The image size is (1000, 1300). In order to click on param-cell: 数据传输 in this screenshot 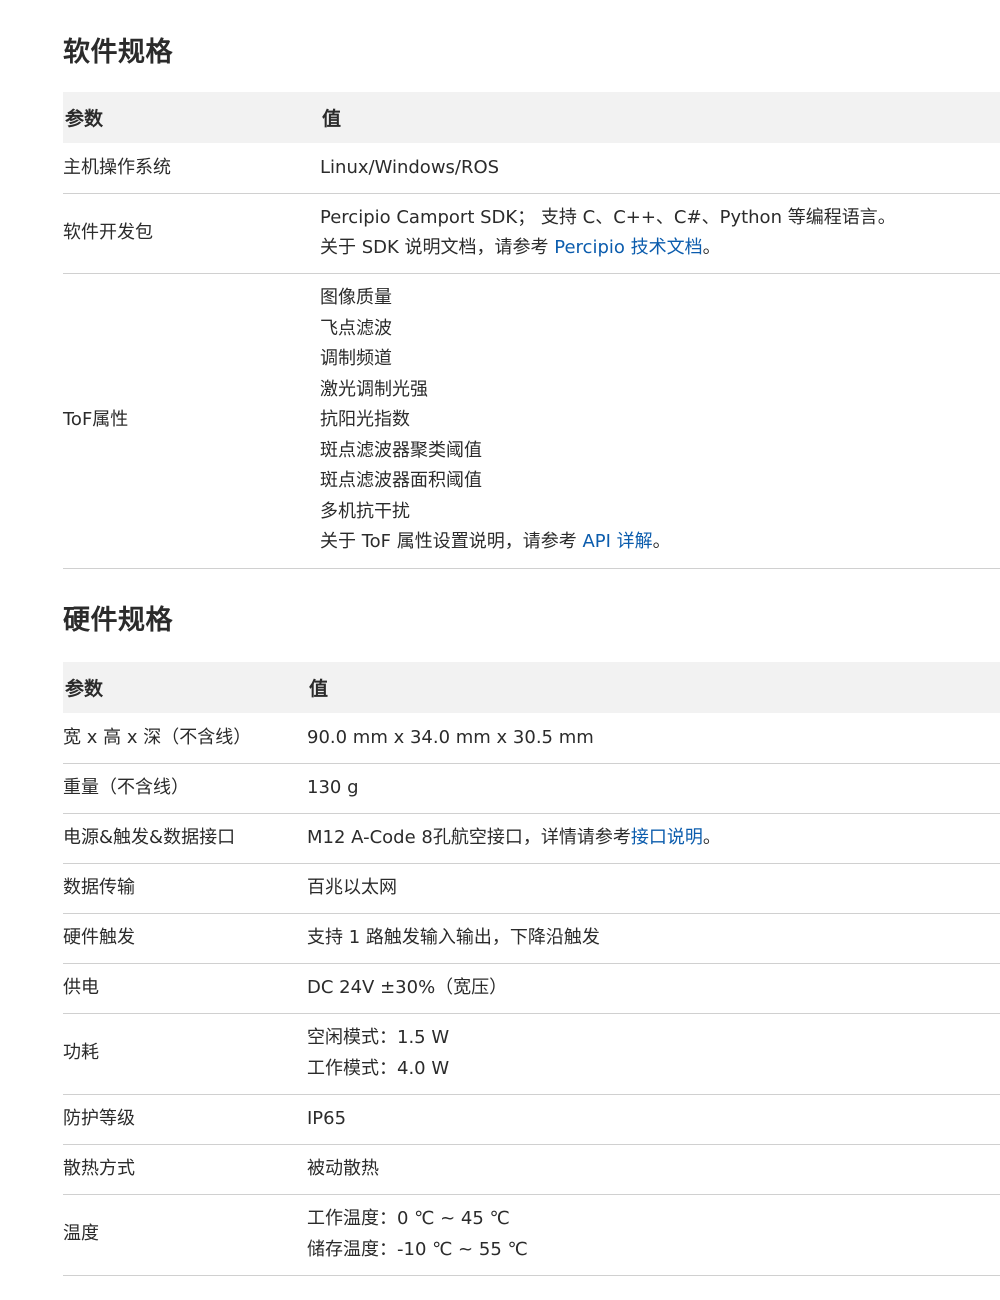, I will do `click(185, 888)`.